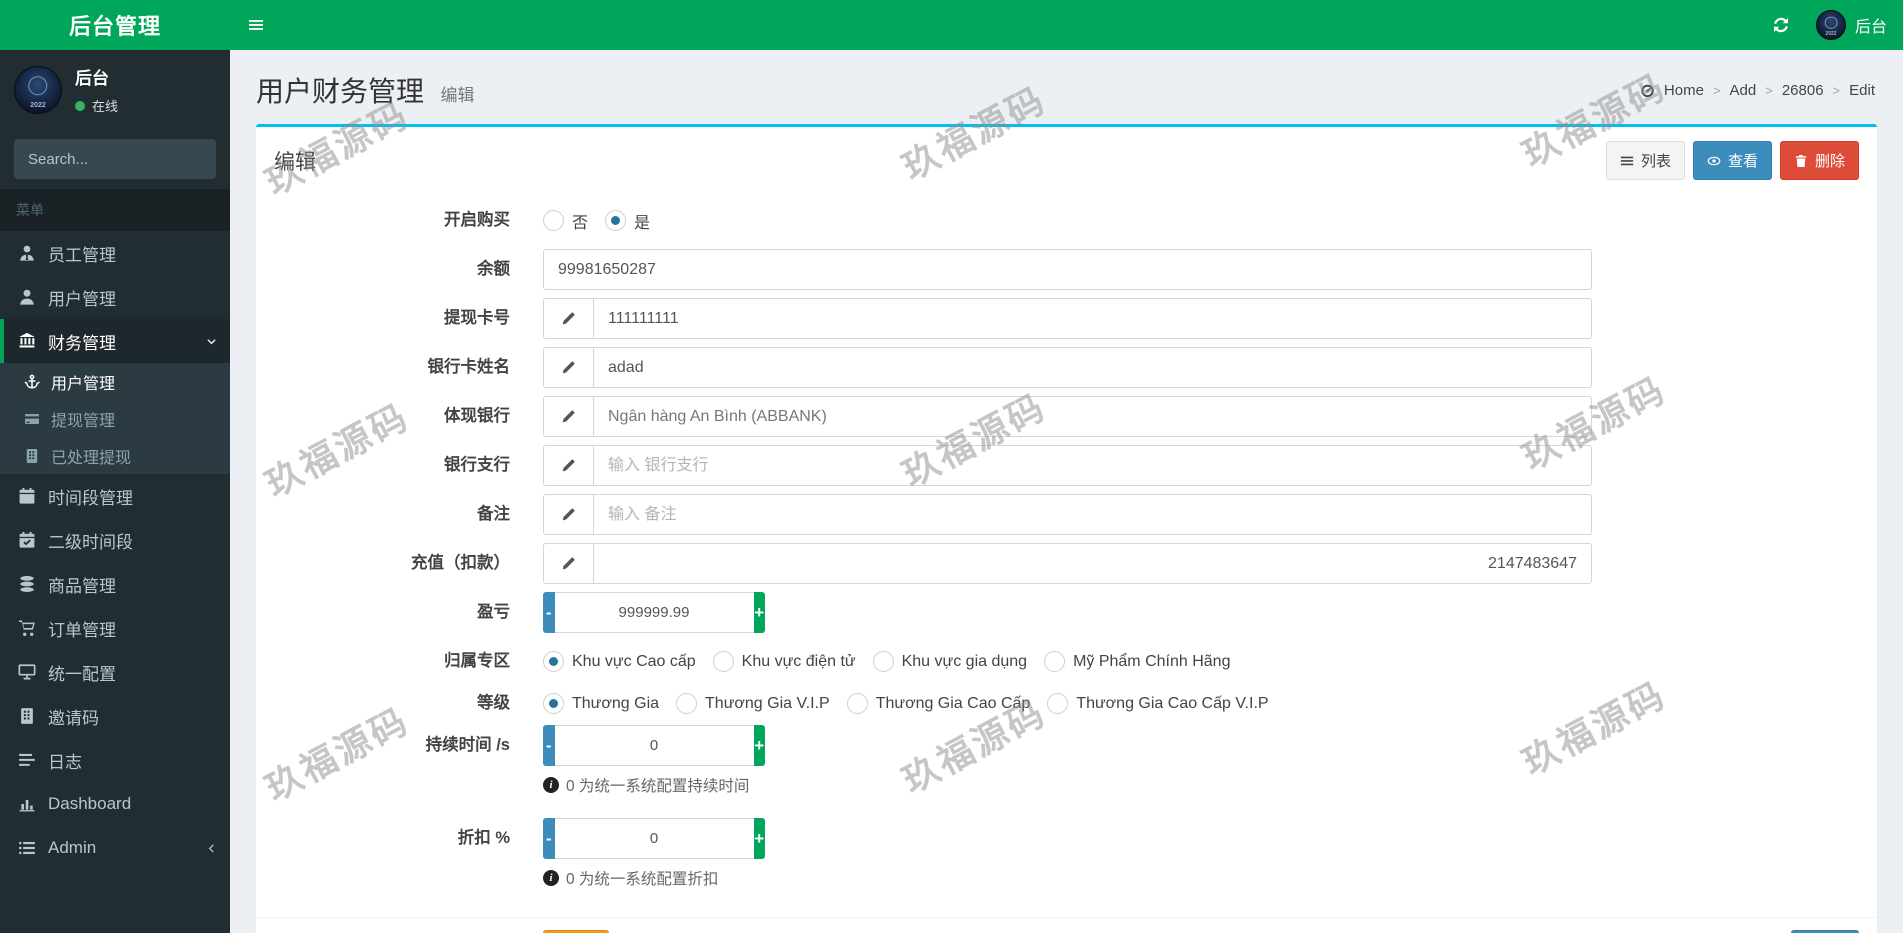 This screenshot has height=933, width=1903. I want to click on delete-button: 删除, so click(1819, 160).